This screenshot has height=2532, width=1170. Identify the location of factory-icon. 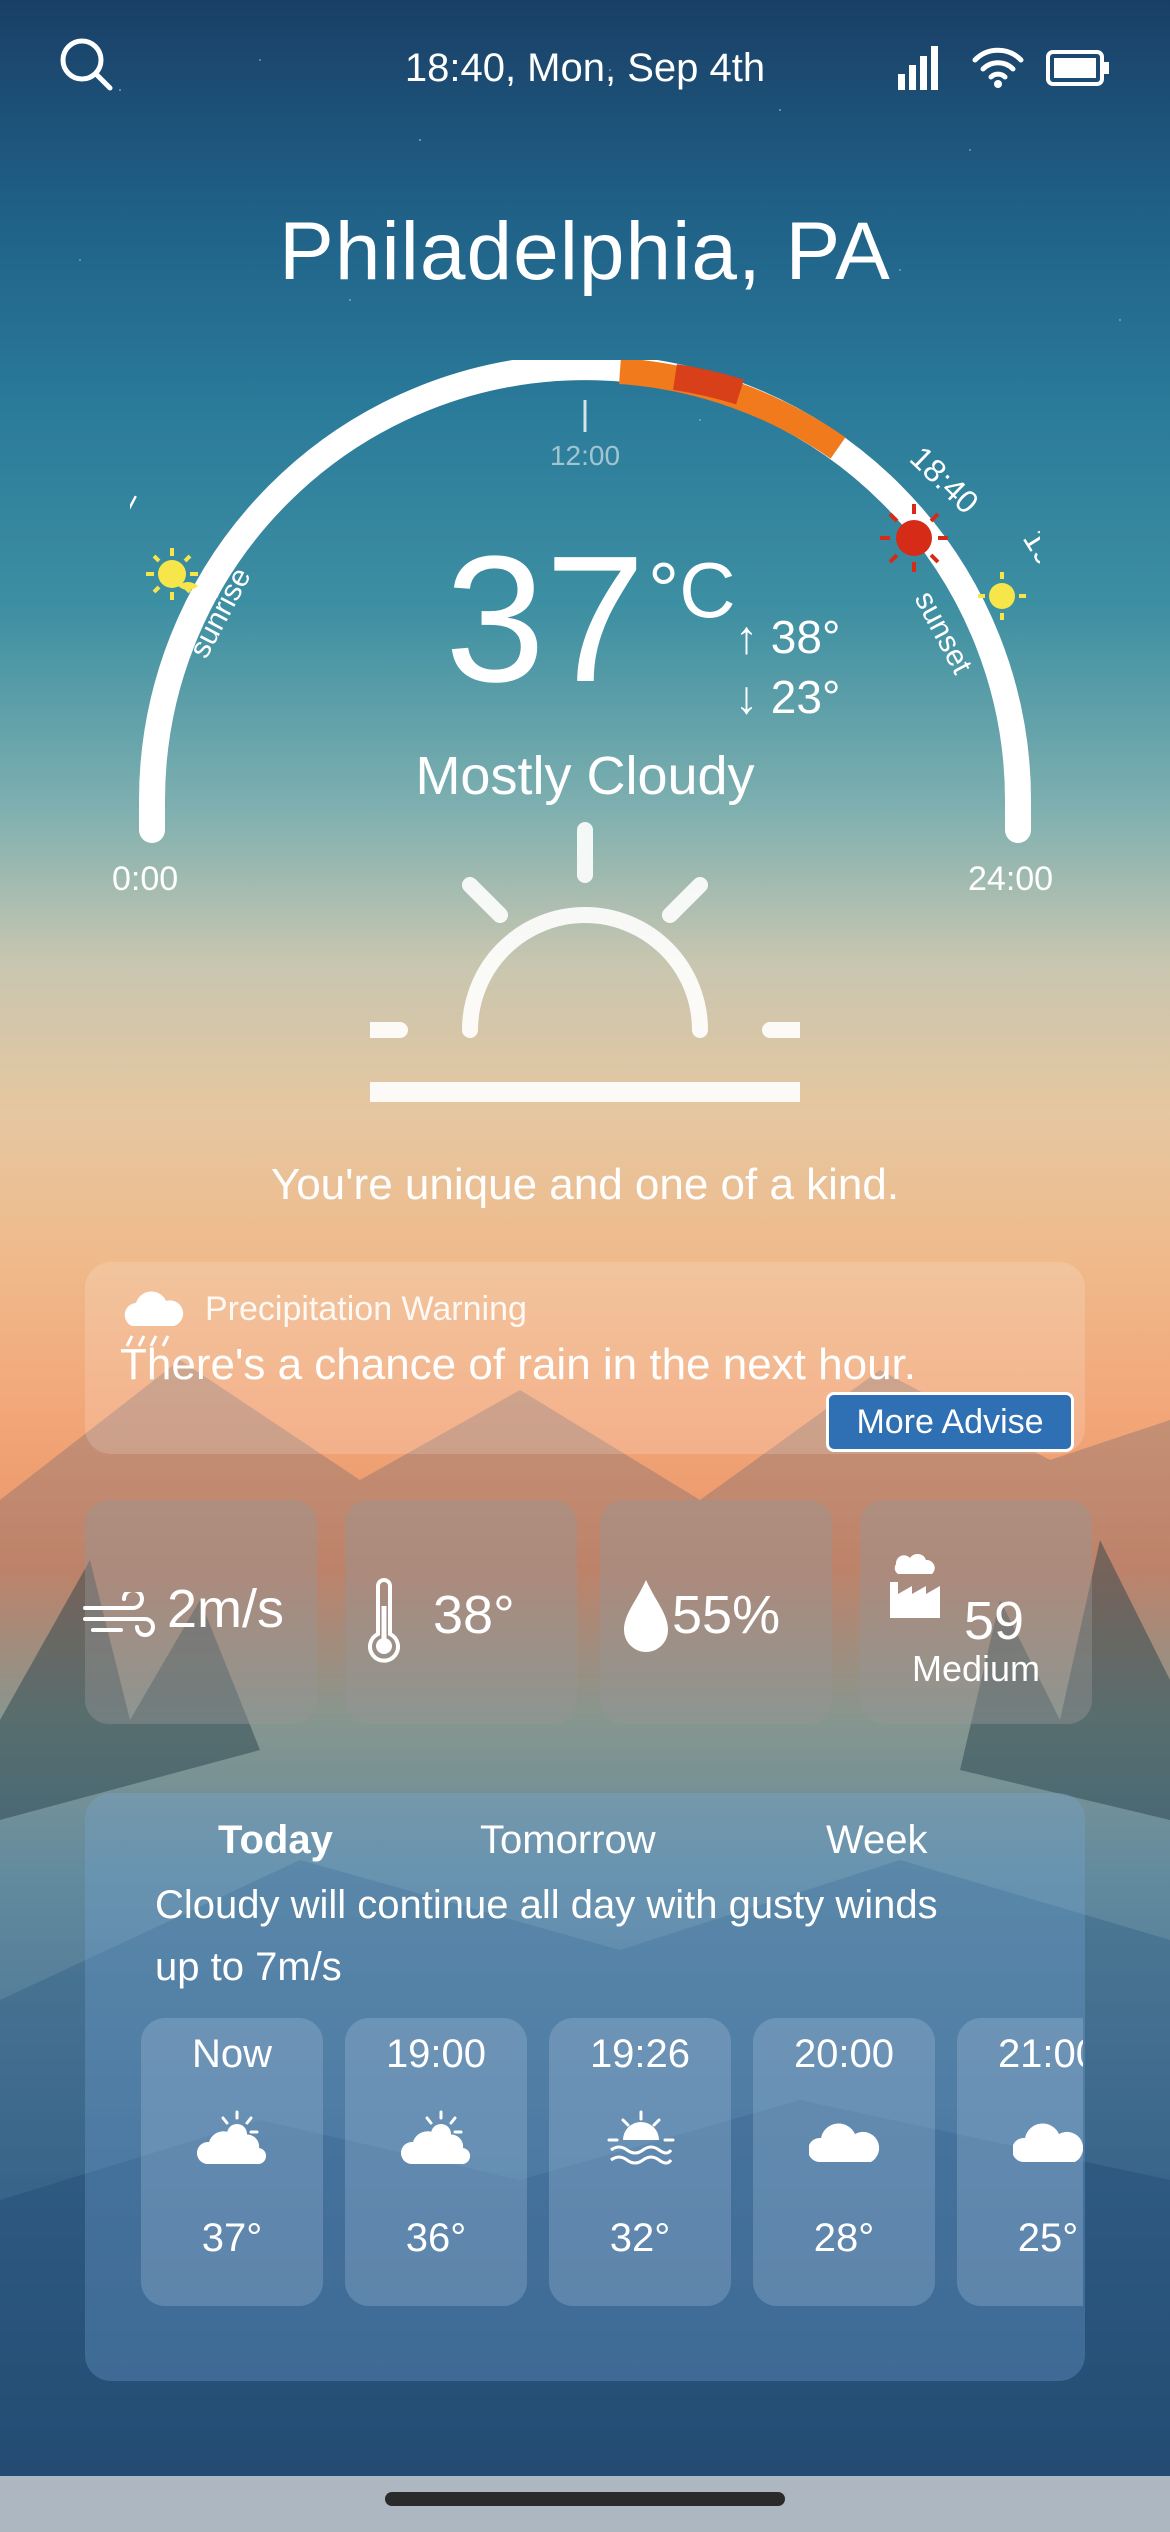
(915, 1585).